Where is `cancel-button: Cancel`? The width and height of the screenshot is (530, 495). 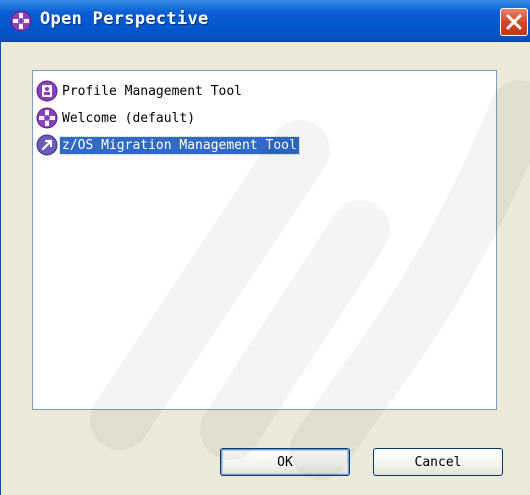 cancel-button: Cancel is located at coordinates (438, 462).